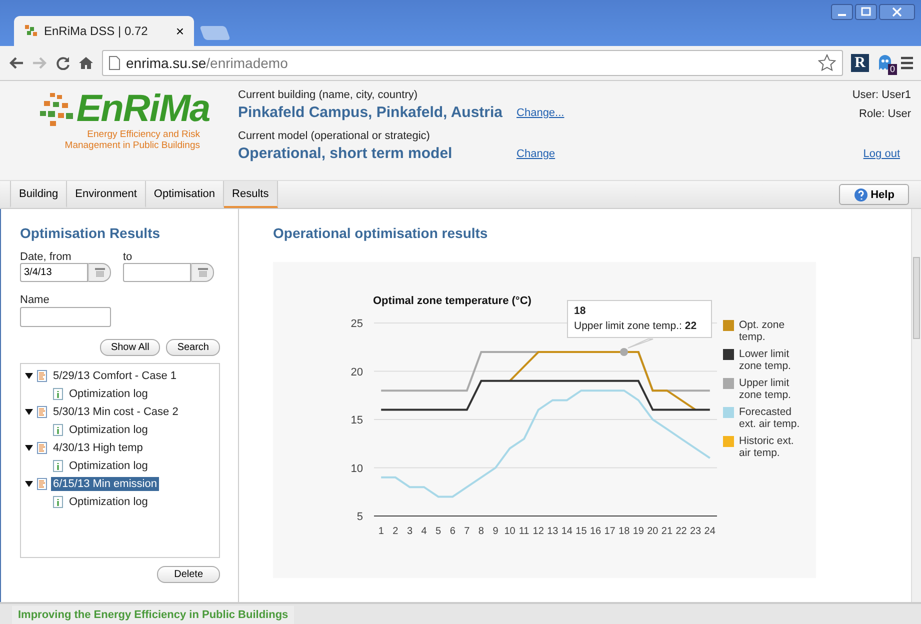  I want to click on y-tick-label: 15, so click(356, 420).